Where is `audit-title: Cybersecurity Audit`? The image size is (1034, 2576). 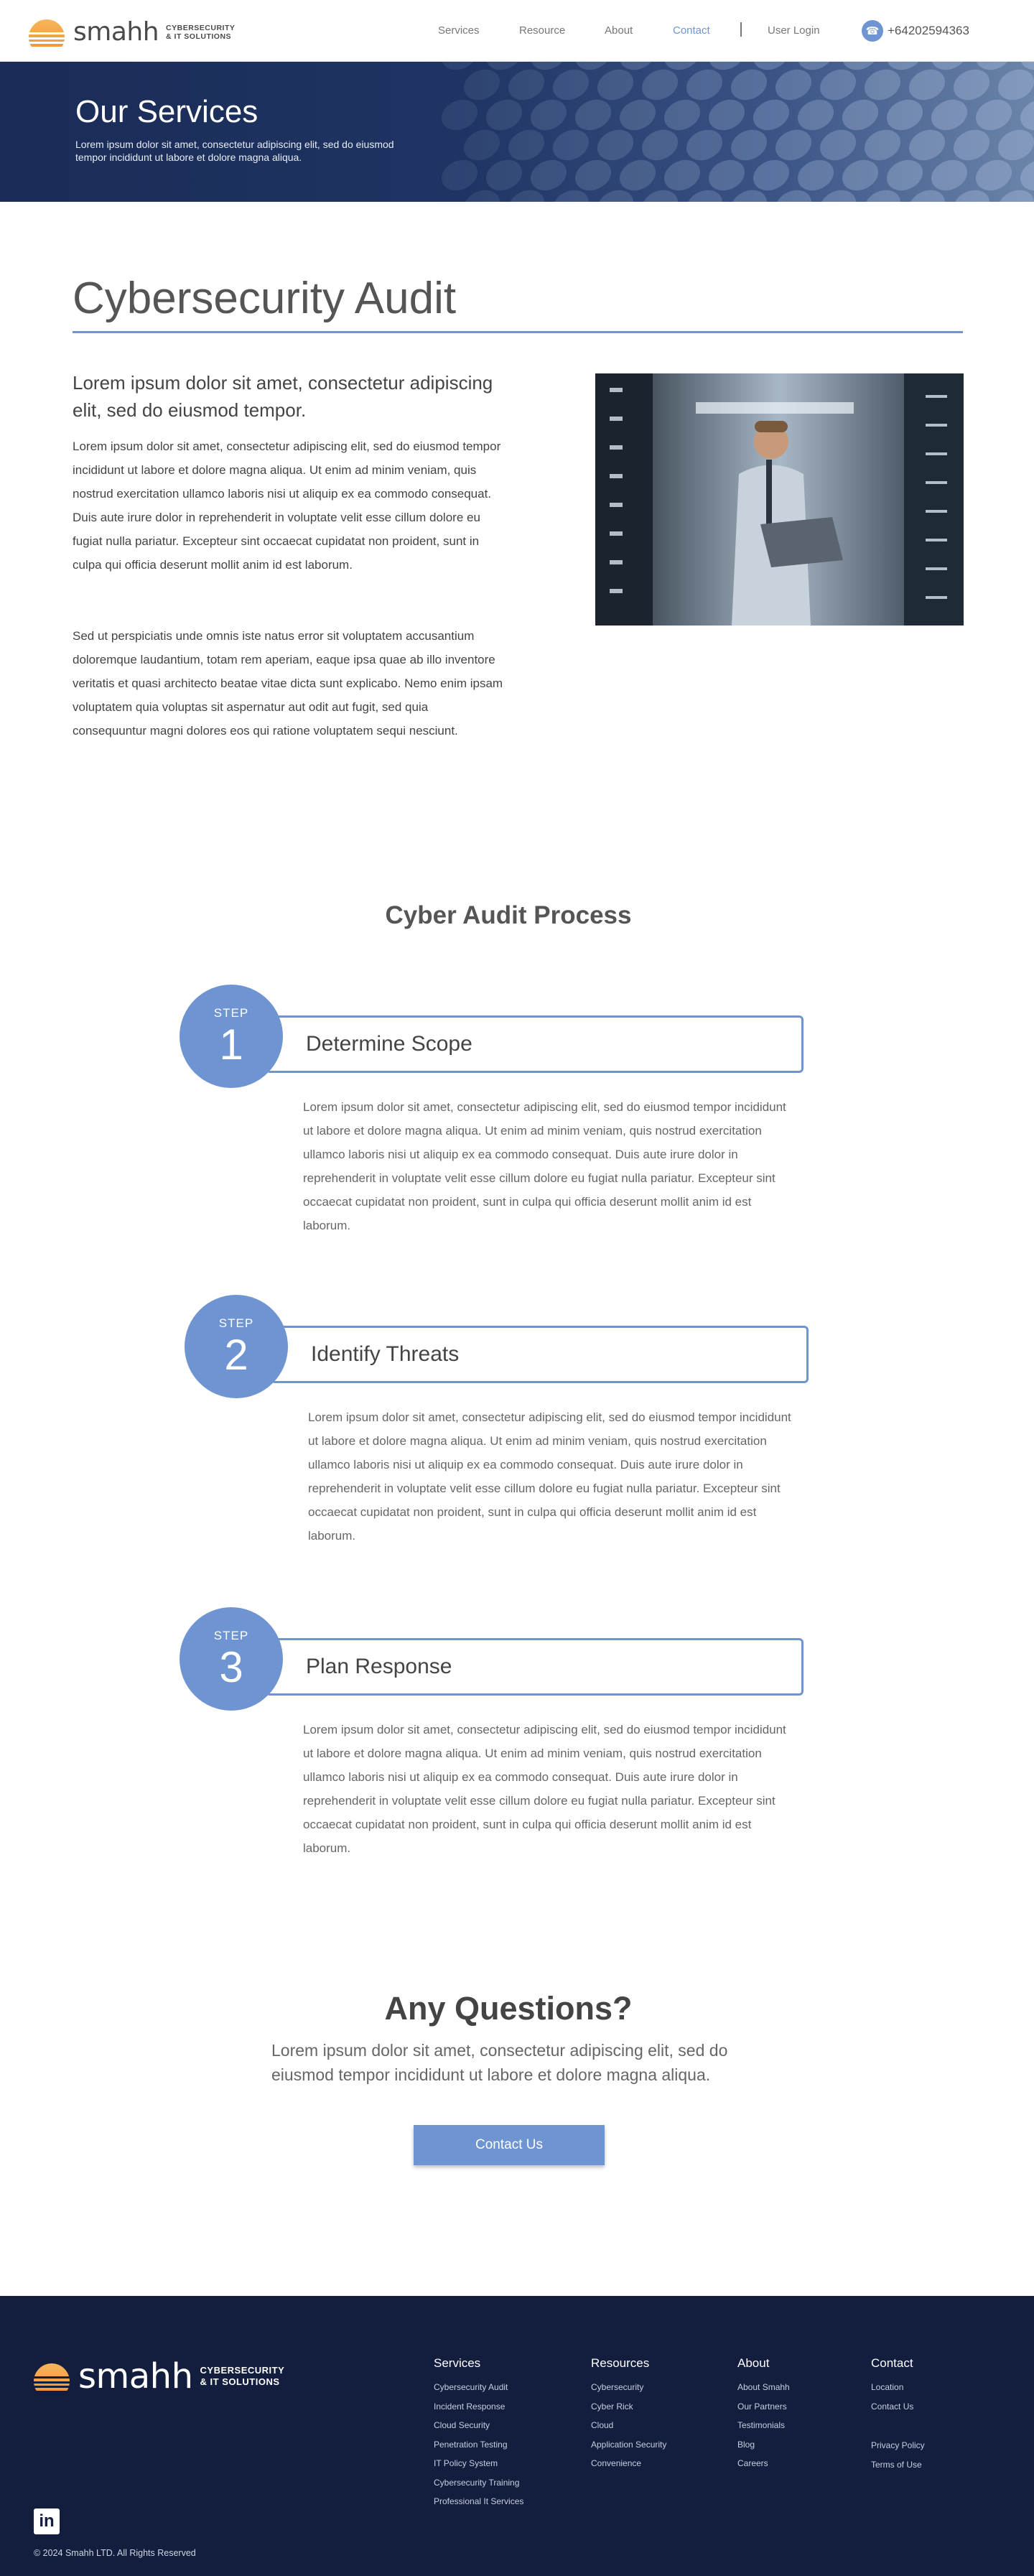 audit-title: Cybersecurity Audit is located at coordinates (265, 298).